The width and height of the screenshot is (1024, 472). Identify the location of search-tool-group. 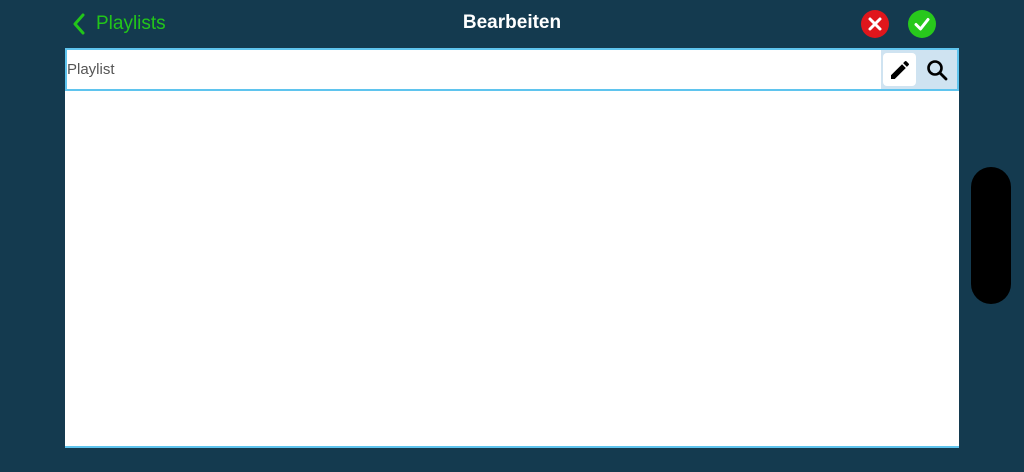
(919, 69).